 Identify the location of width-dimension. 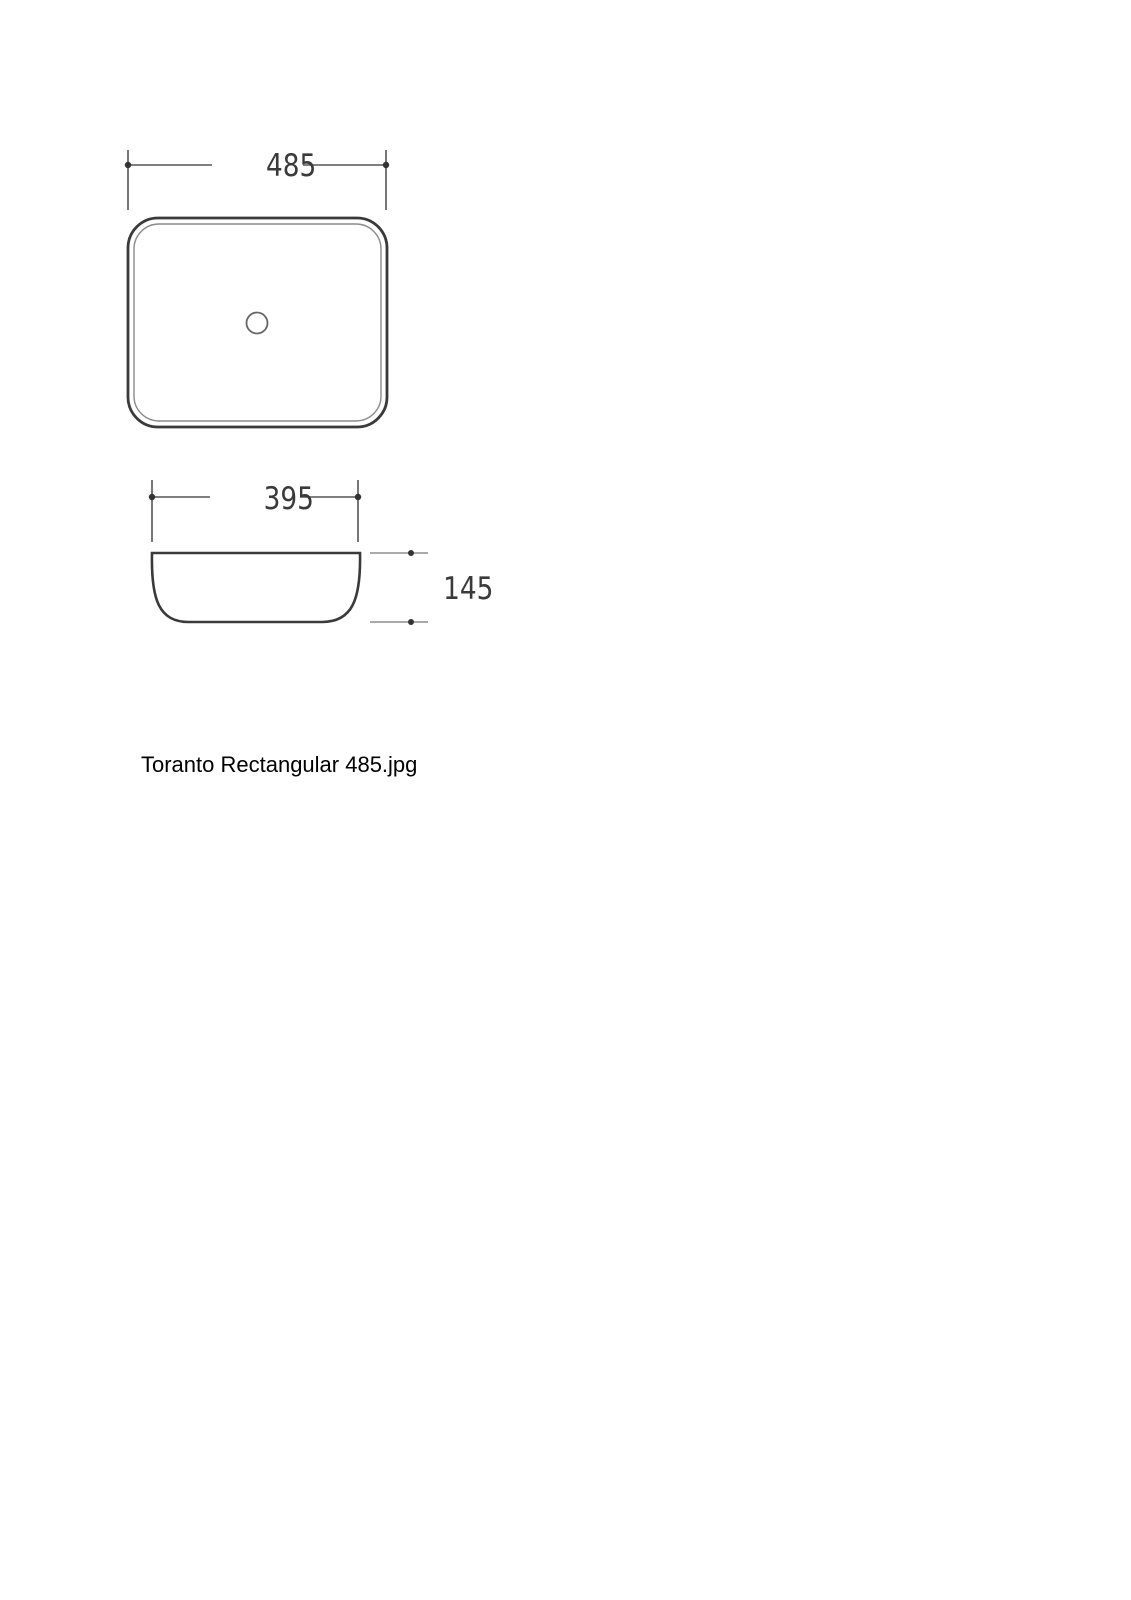
(257, 180).